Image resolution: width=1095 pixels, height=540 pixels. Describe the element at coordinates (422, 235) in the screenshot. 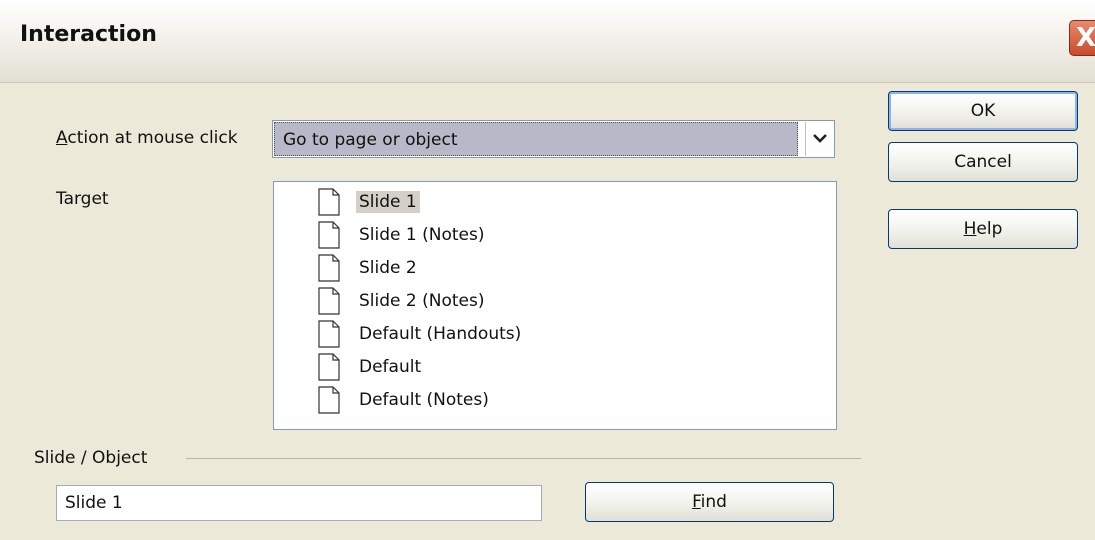

I see `target-item-label: Slide 1 (Notes)` at that location.